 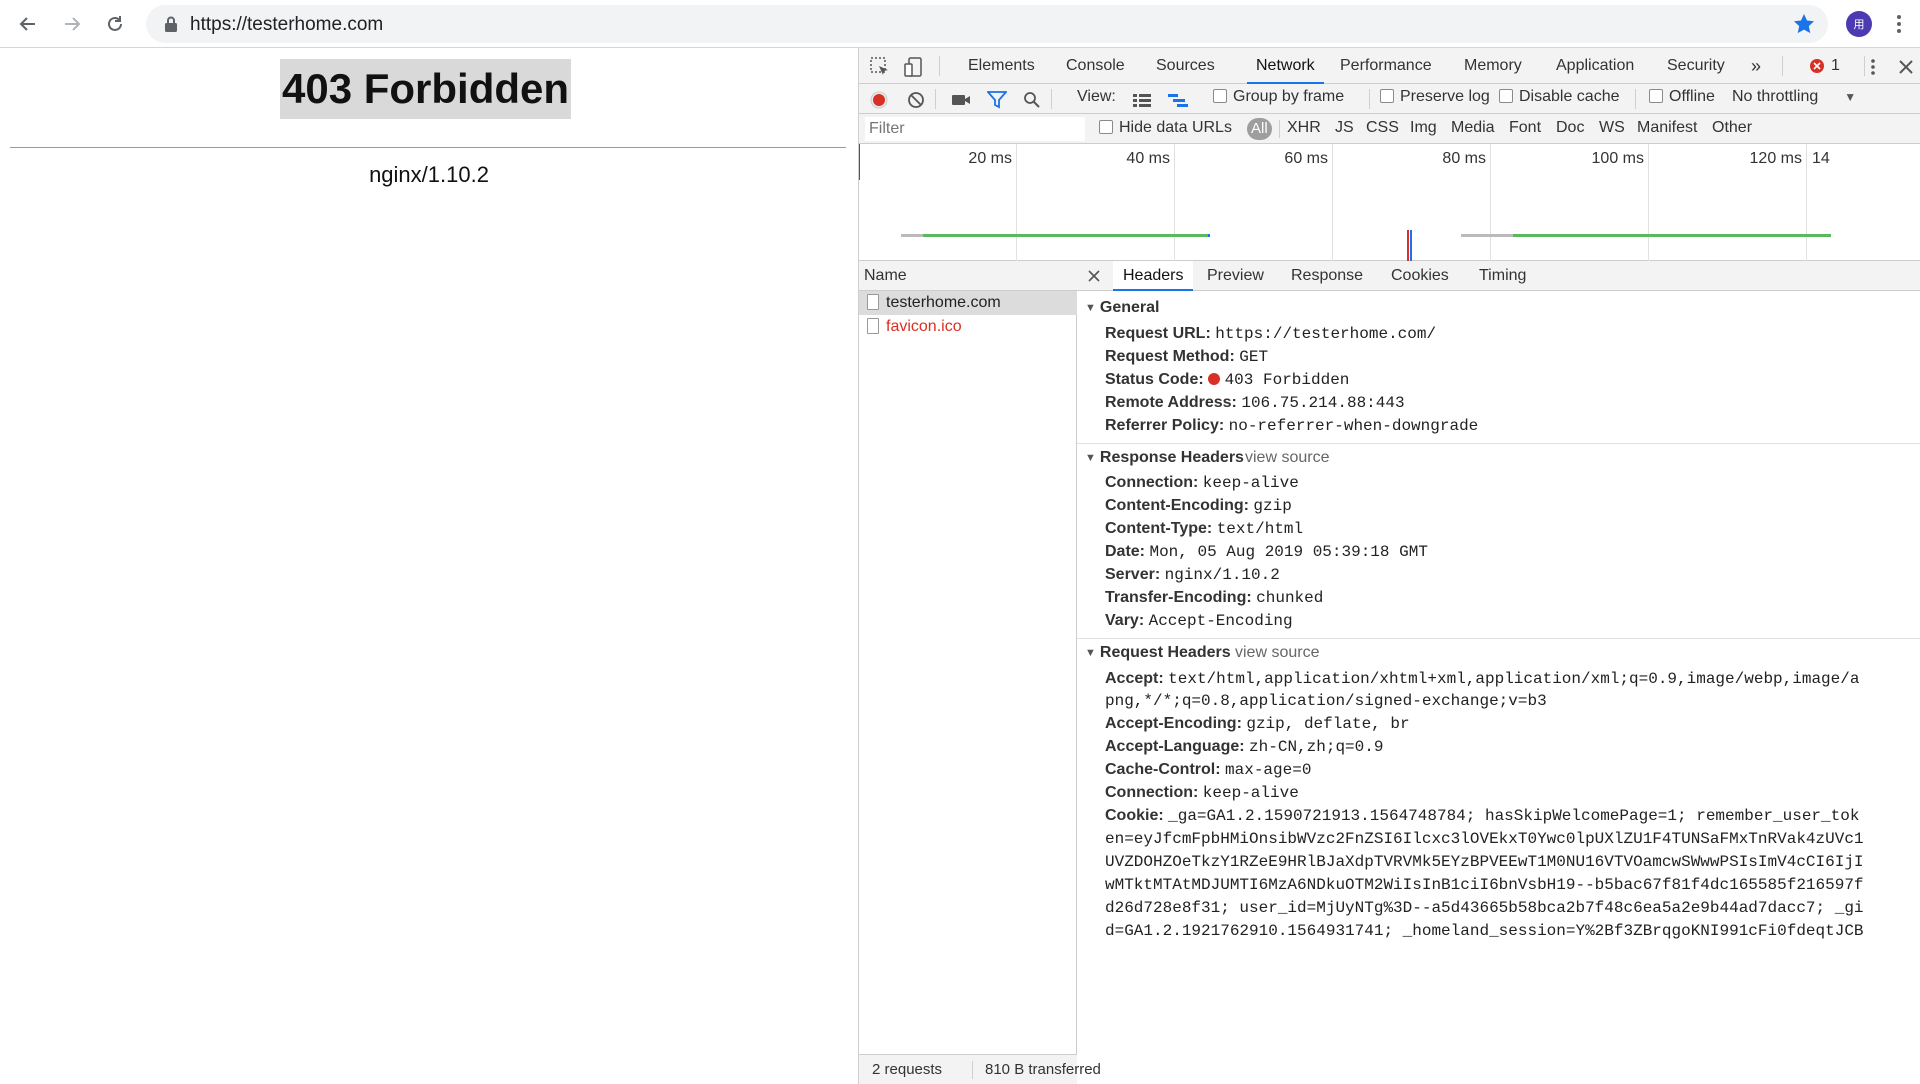 What do you see at coordinates (987, 24) in the screenshot?
I see `address-bar: https://testerhome.com` at bounding box center [987, 24].